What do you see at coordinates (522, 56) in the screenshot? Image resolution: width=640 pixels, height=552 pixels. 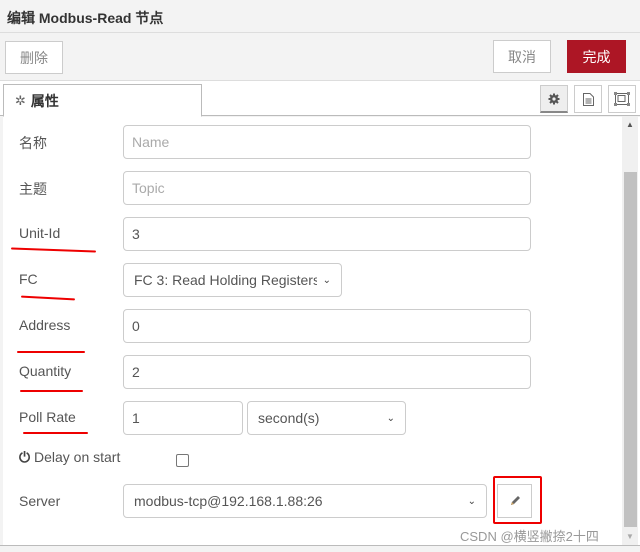 I see `cancel-button: 取消` at bounding box center [522, 56].